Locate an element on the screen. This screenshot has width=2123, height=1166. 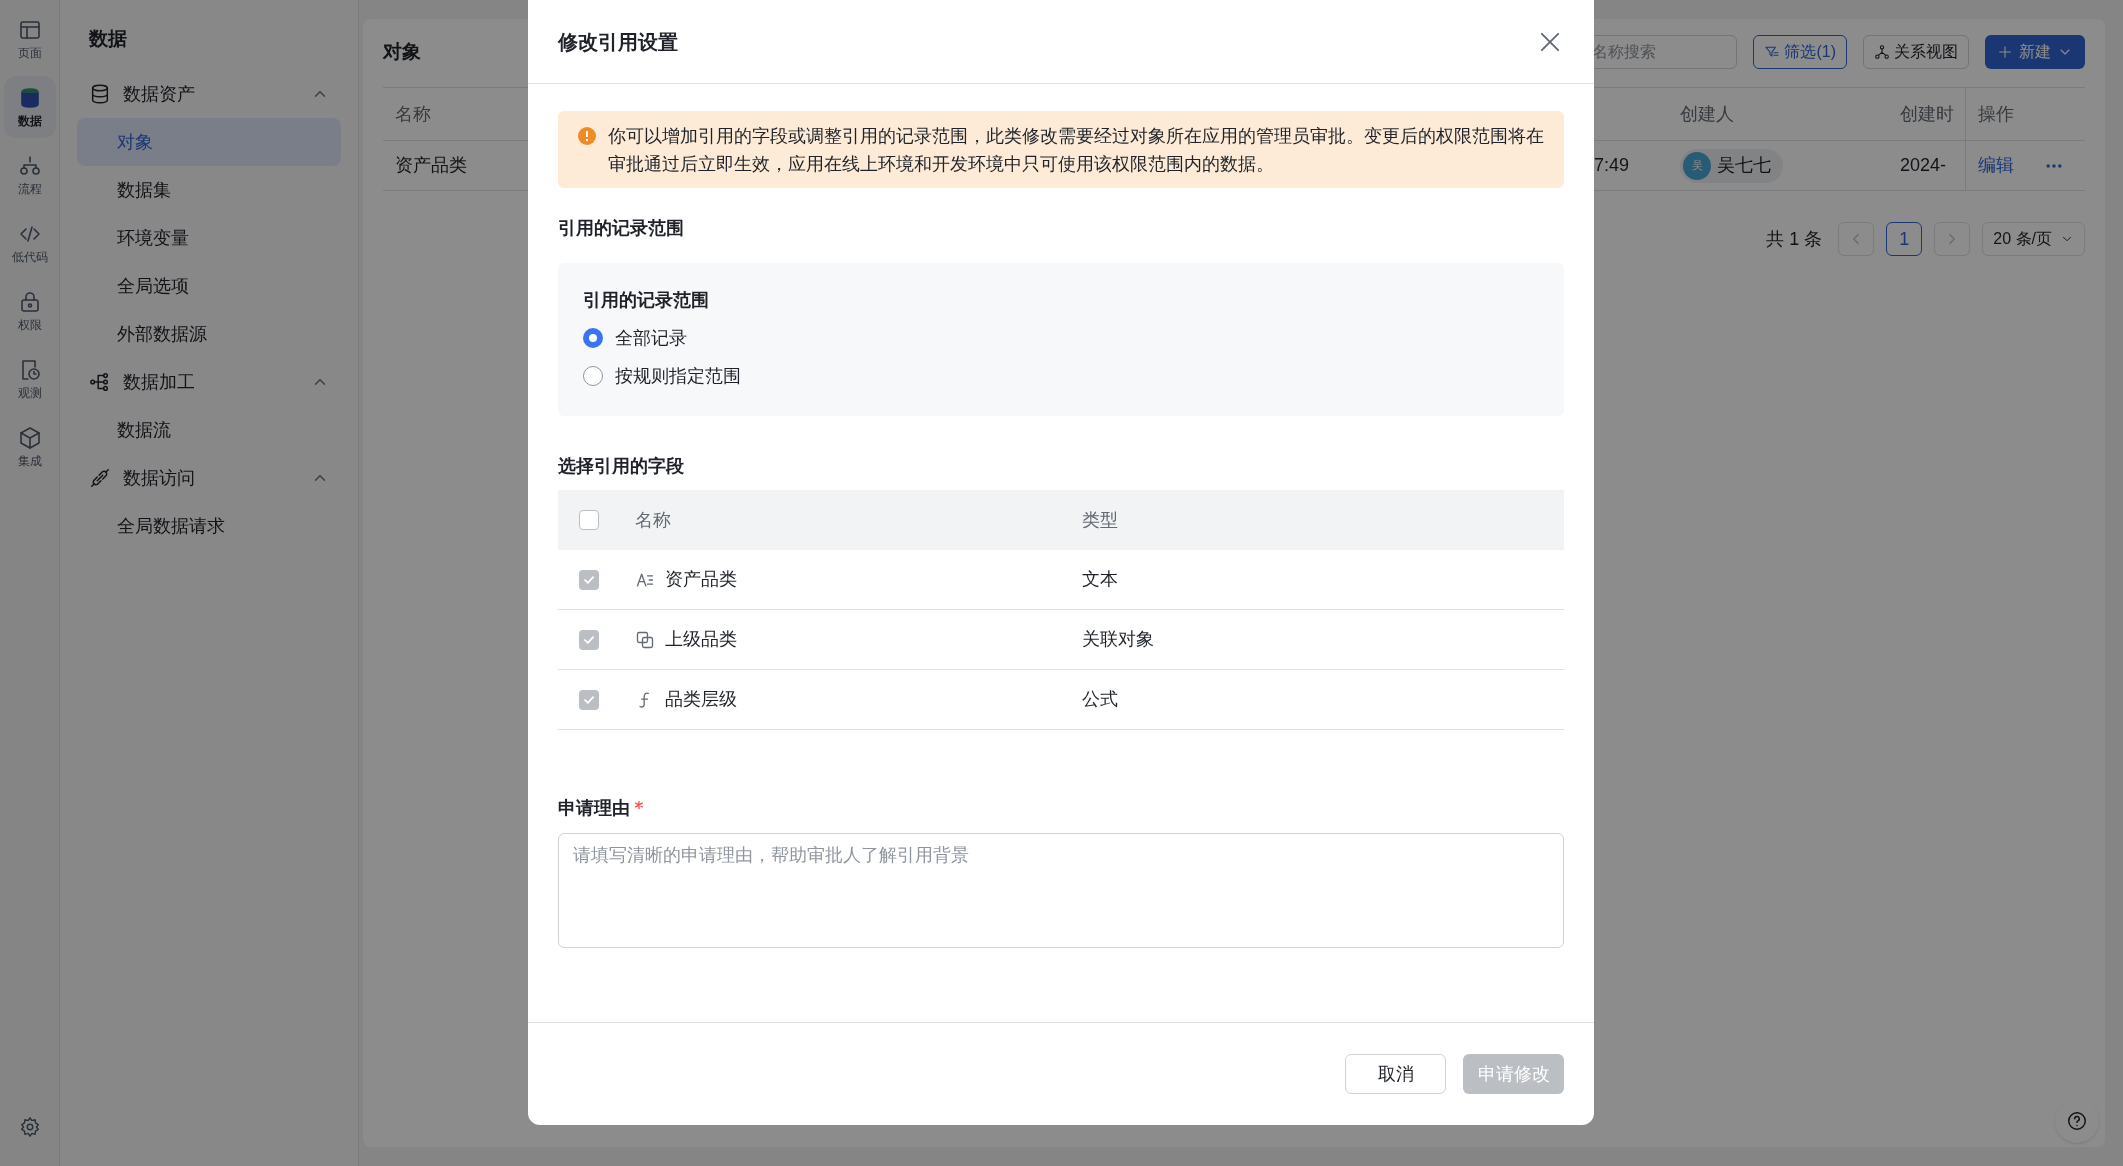
branch-icon is located at coordinates (100, 382).